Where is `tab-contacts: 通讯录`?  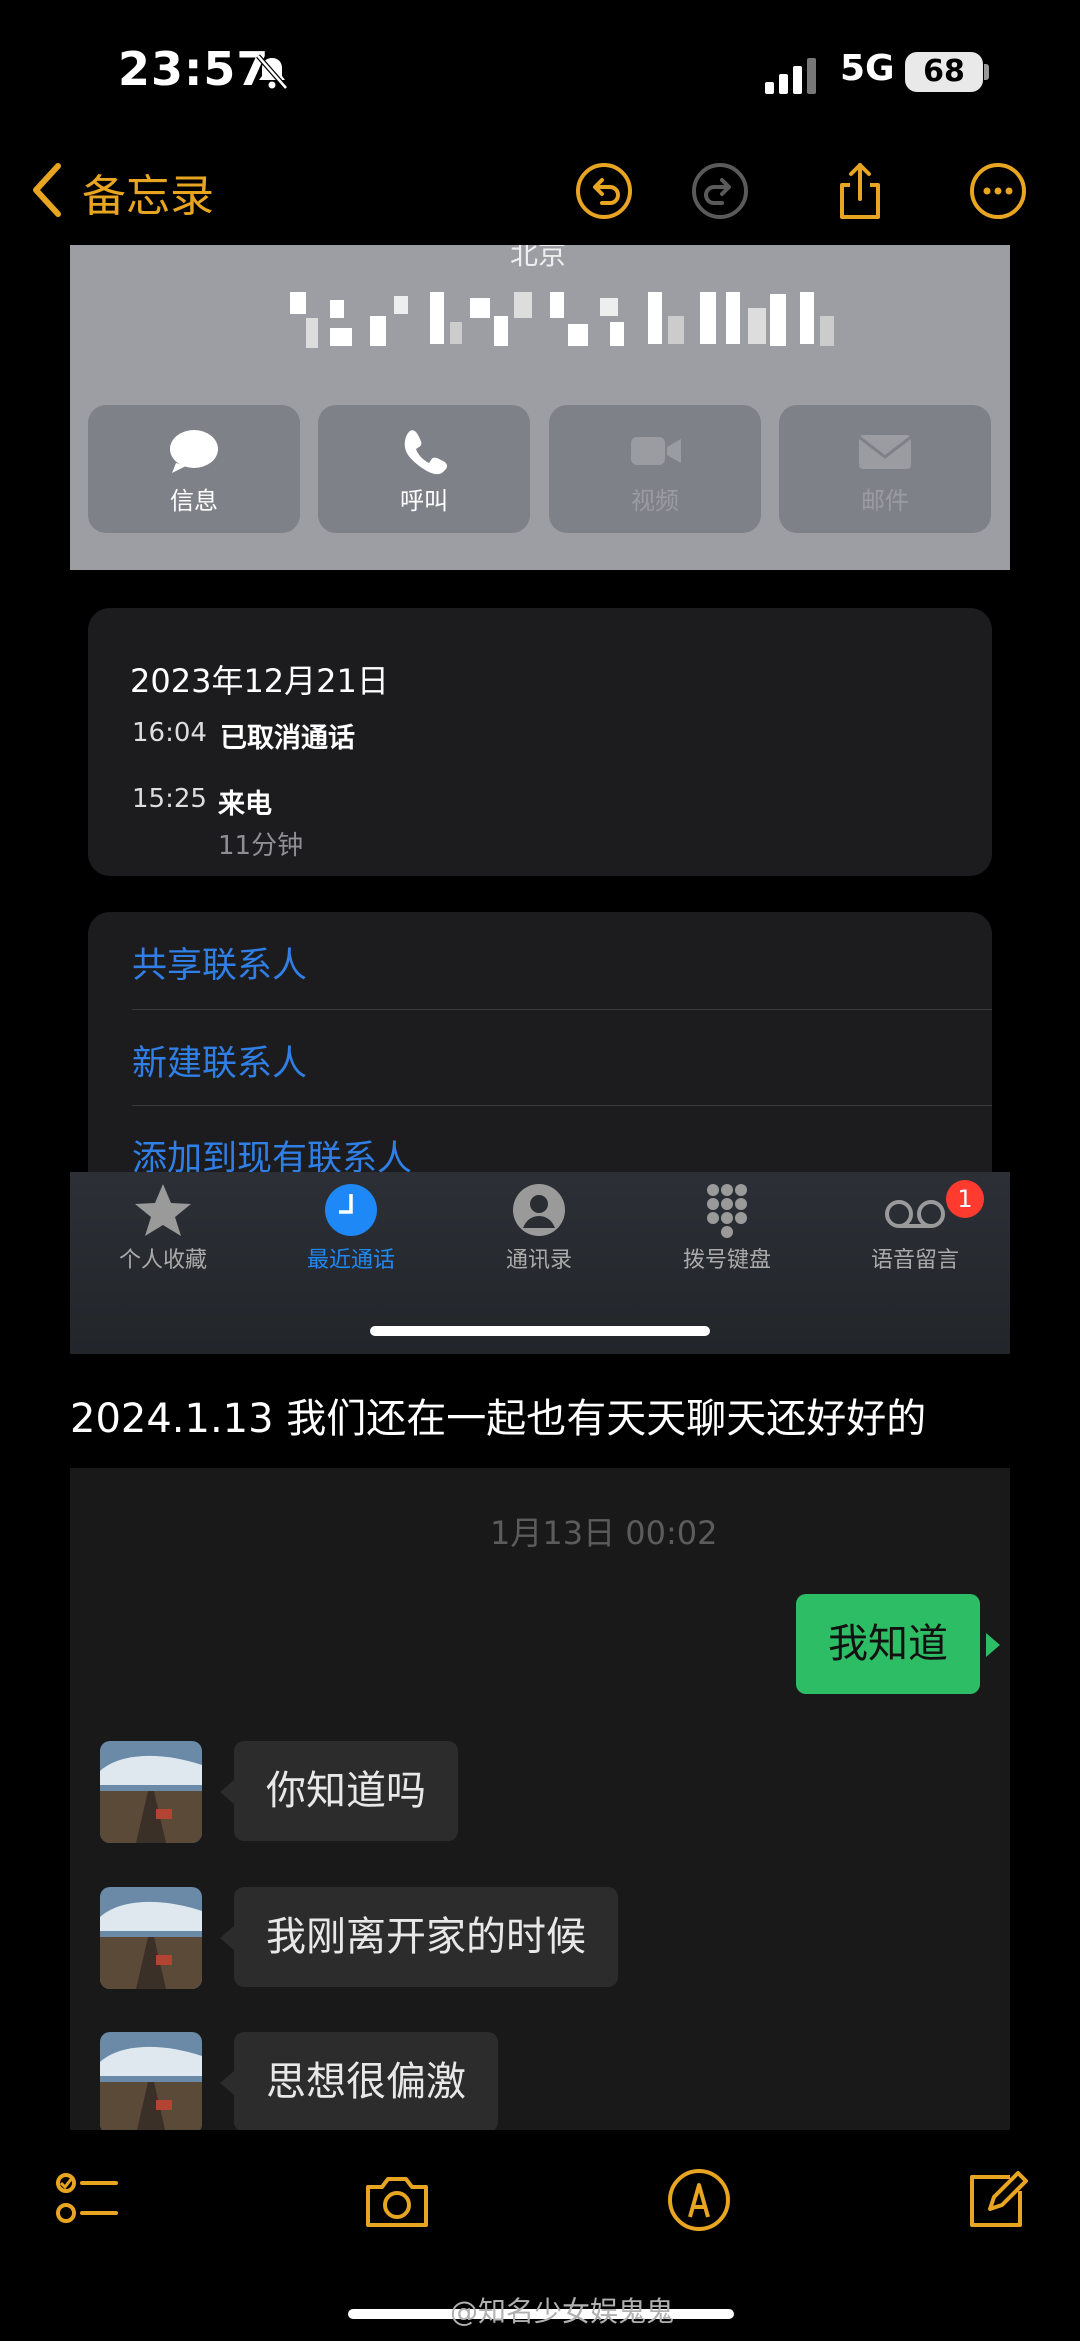
tab-contacts: 通讯录 is located at coordinates (539, 1232).